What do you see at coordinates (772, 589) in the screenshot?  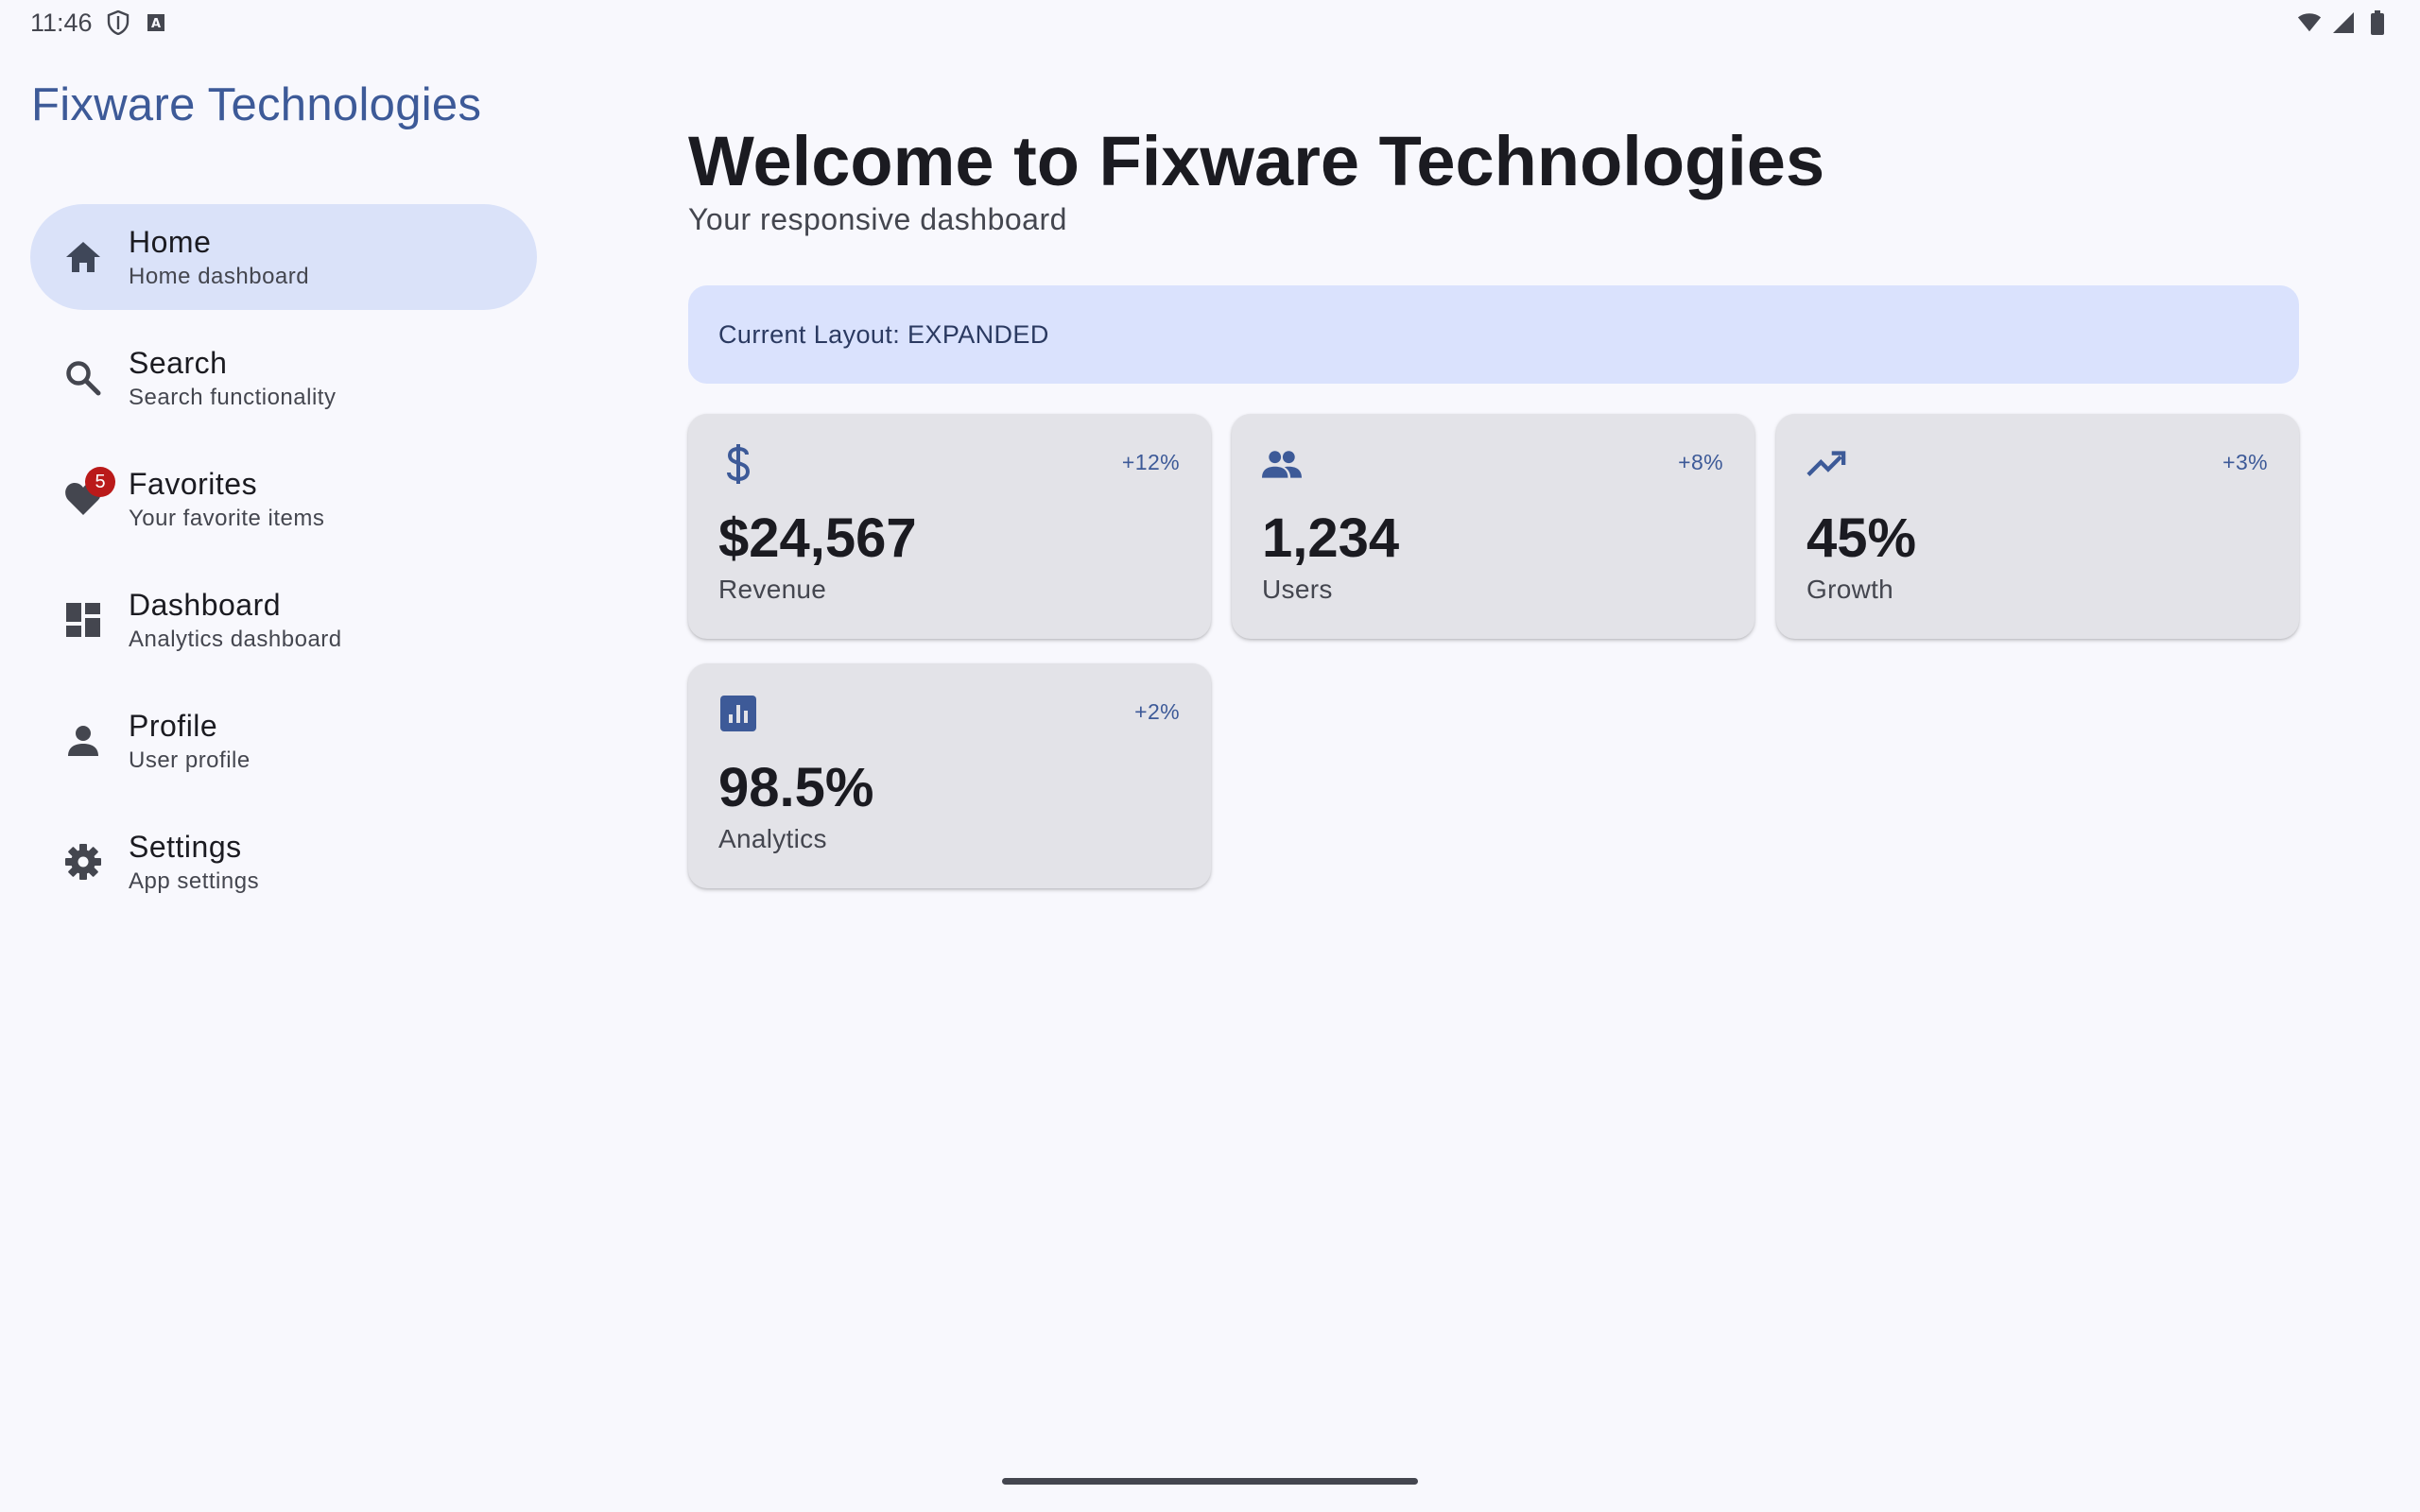 I see `stat-label: Revenue` at bounding box center [772, 589].